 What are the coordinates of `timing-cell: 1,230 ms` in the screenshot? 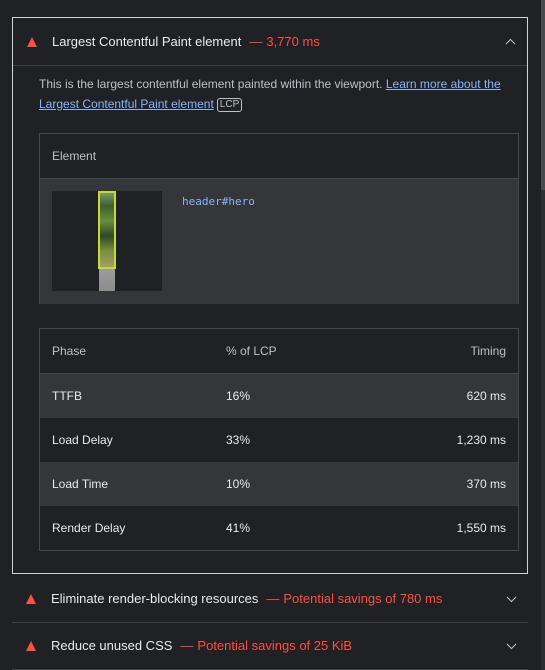 It's located at (481, 440).